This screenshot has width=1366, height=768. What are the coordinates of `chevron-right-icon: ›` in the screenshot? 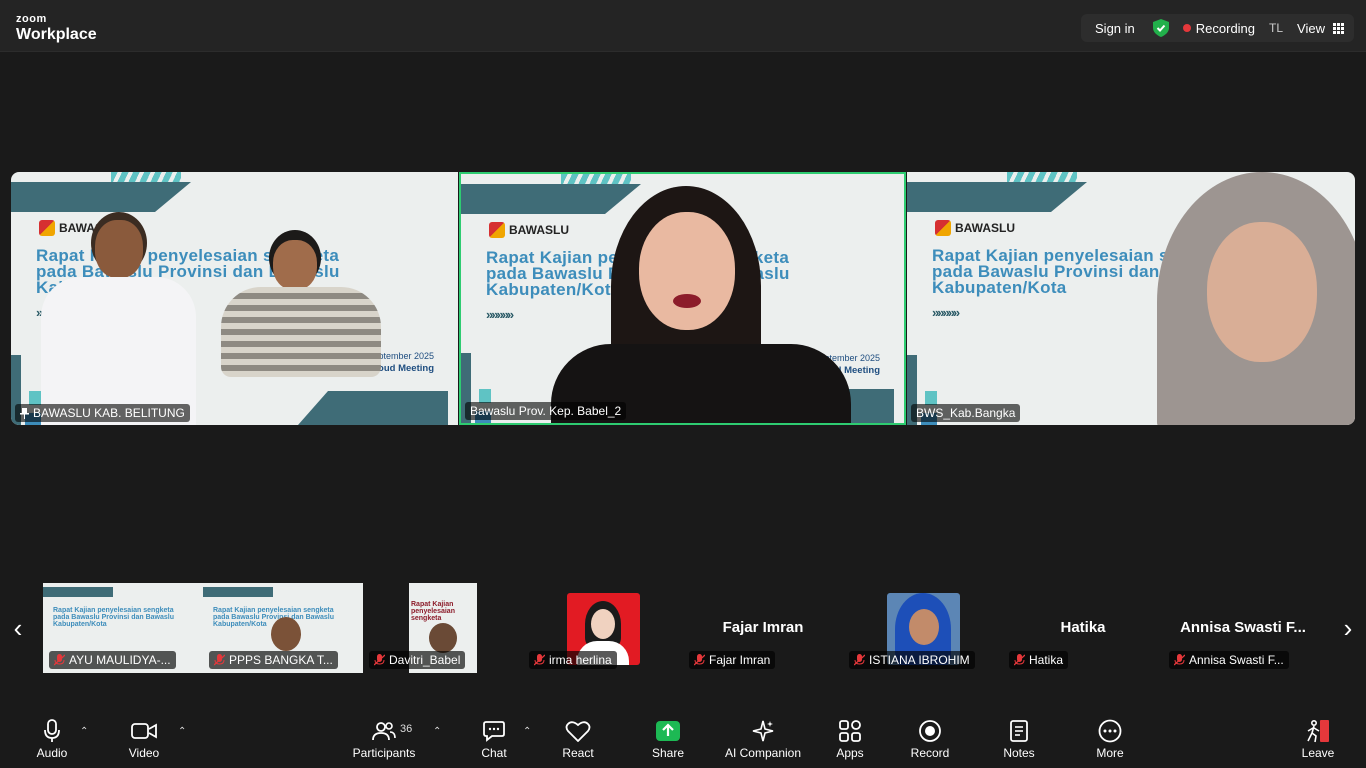 It's located at (1348, 628).